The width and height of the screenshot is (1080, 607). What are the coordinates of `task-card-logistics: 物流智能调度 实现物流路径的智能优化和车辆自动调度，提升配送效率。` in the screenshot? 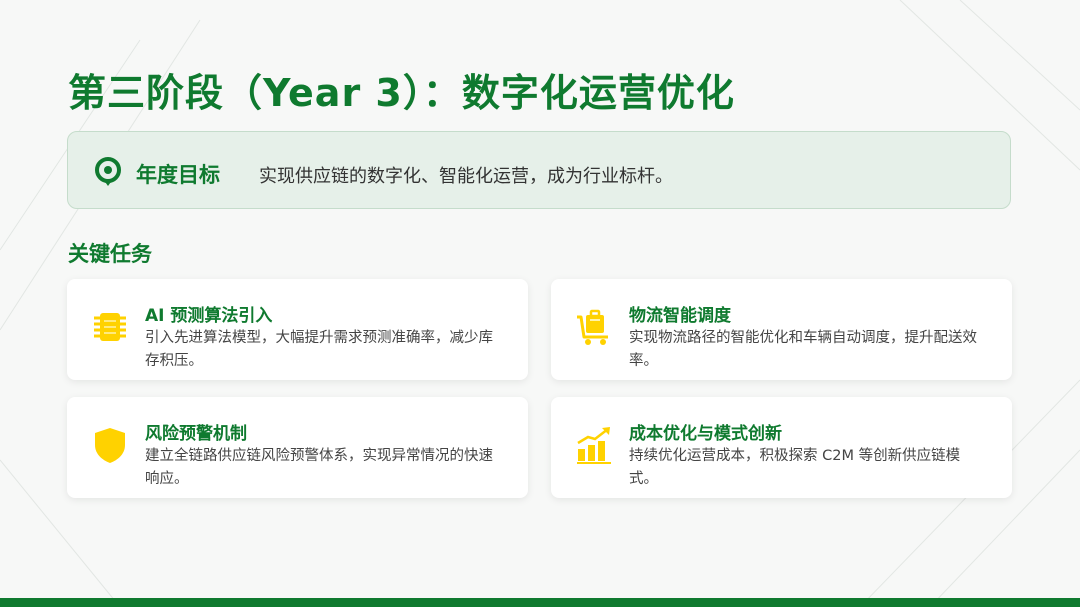 It's located at (781, 329).